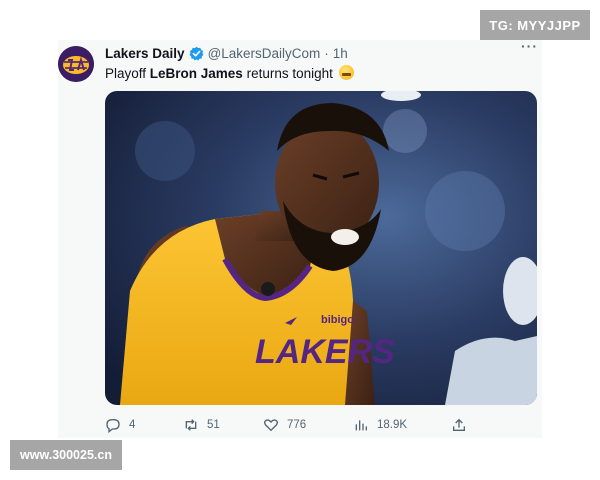 Image resolution: width=600 pixels, height=480 pixels. I want to click on url-watermark: www.300025.cn, so click(66, 455).